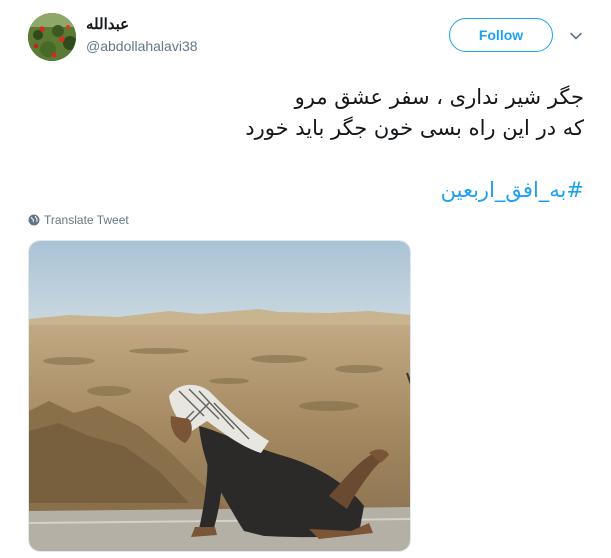 Image resolution: width=611 pixels, height=558 pixels. Describe the element at coordinates (34, 220) in the screenshot. I see `globe-icon` at that location.